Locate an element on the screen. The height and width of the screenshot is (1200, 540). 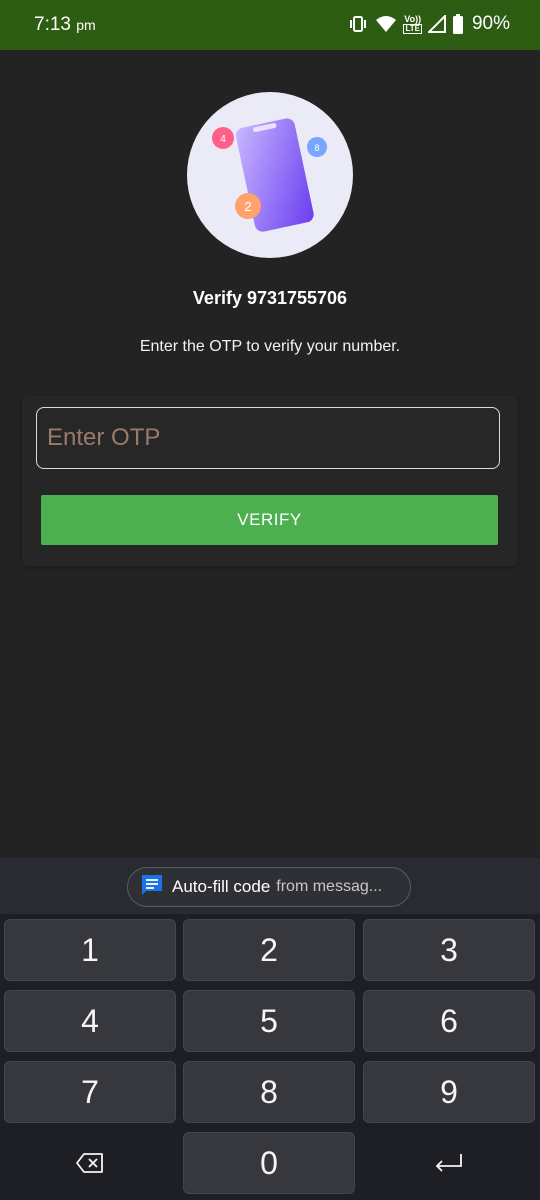
enter-icon is located at coordinates (449, 1163).